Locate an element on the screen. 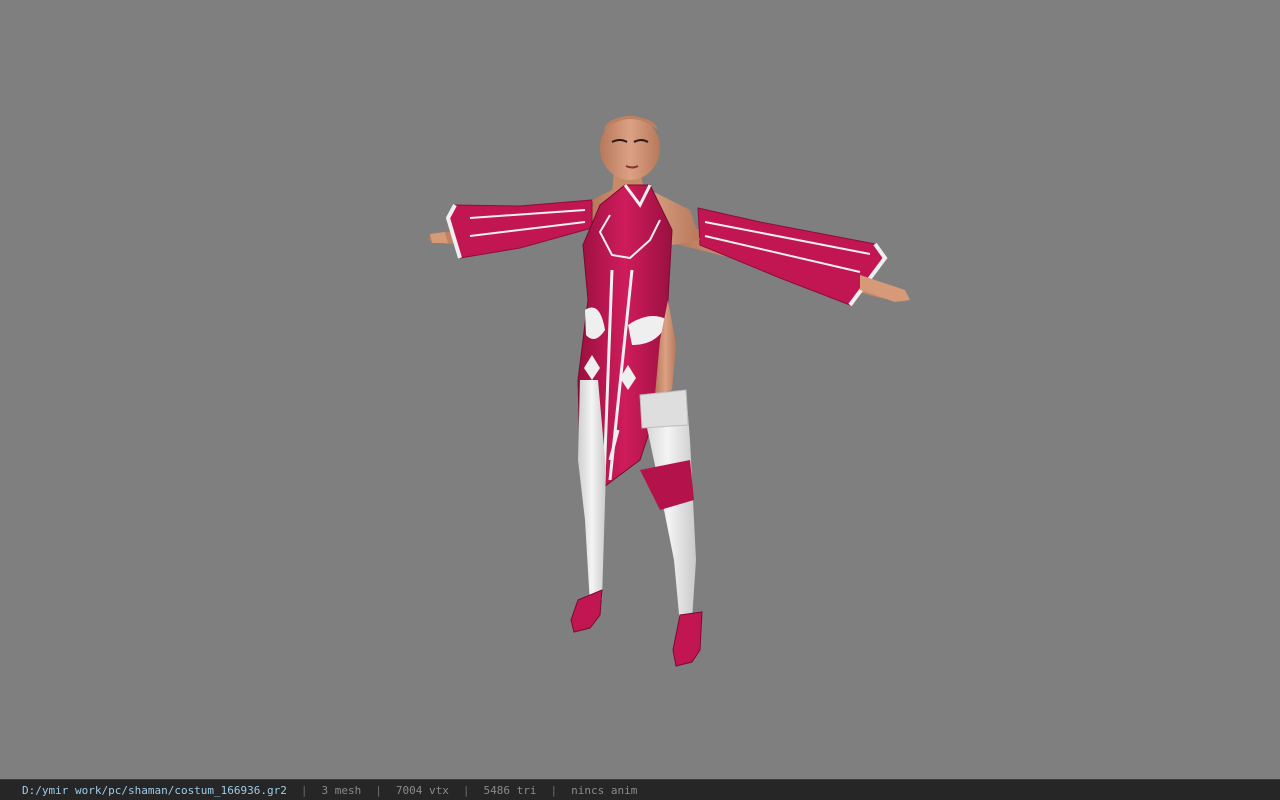 The height and width of the screenshot is (800, 1280). animation-status-label: nincs anim is located at coordinates (604, 790).